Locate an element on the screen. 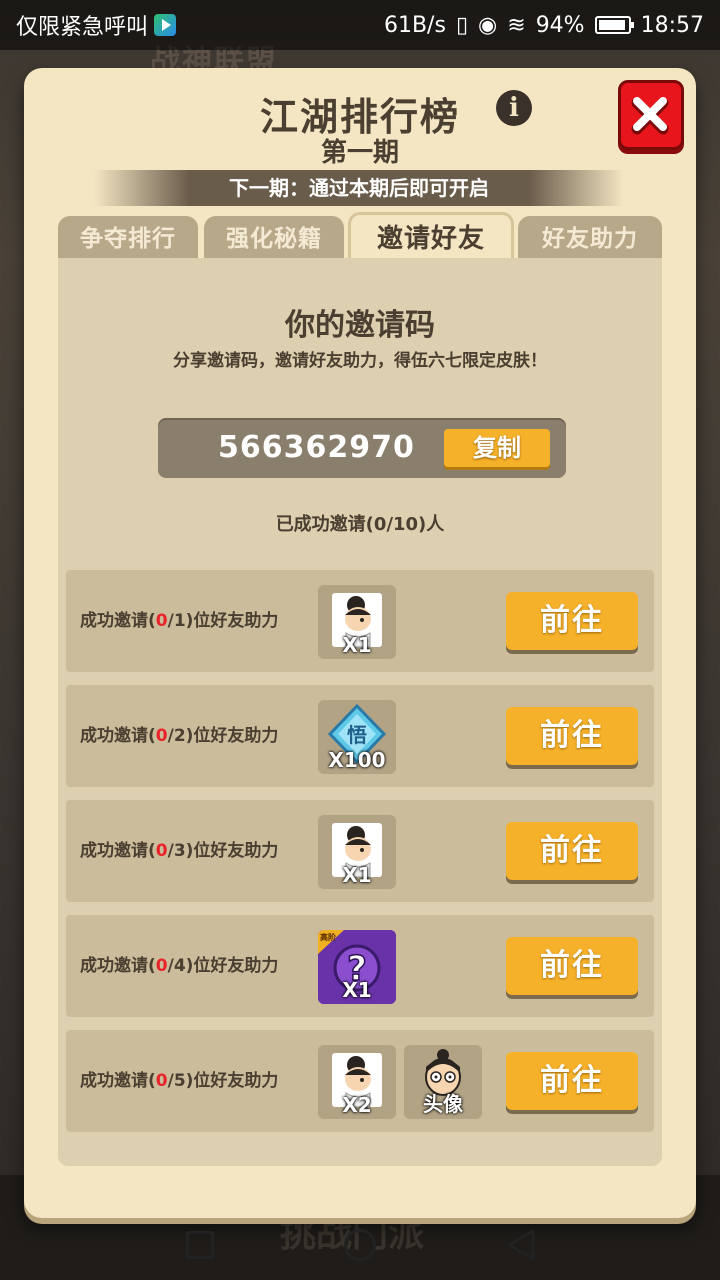 This screenshot has width=720, height=1280. reward-slot: 悟 X100 is located at coordinates (357, 737).